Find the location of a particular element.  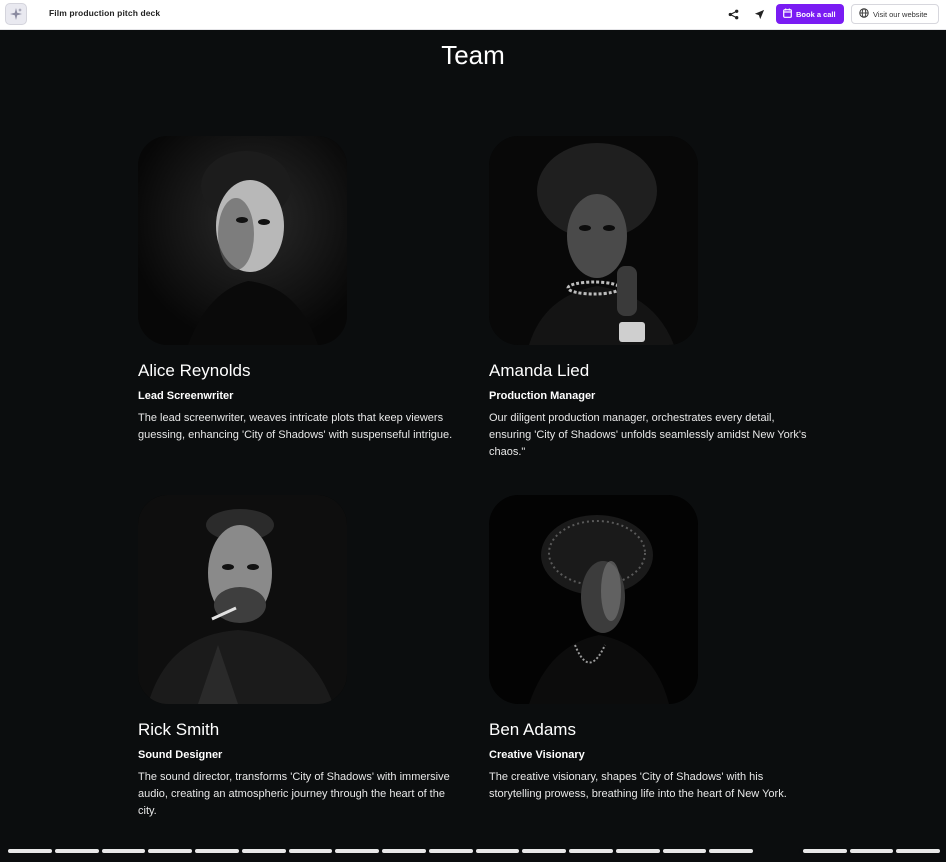

book-call-label: Book a call is located at coordinates (816, 14).